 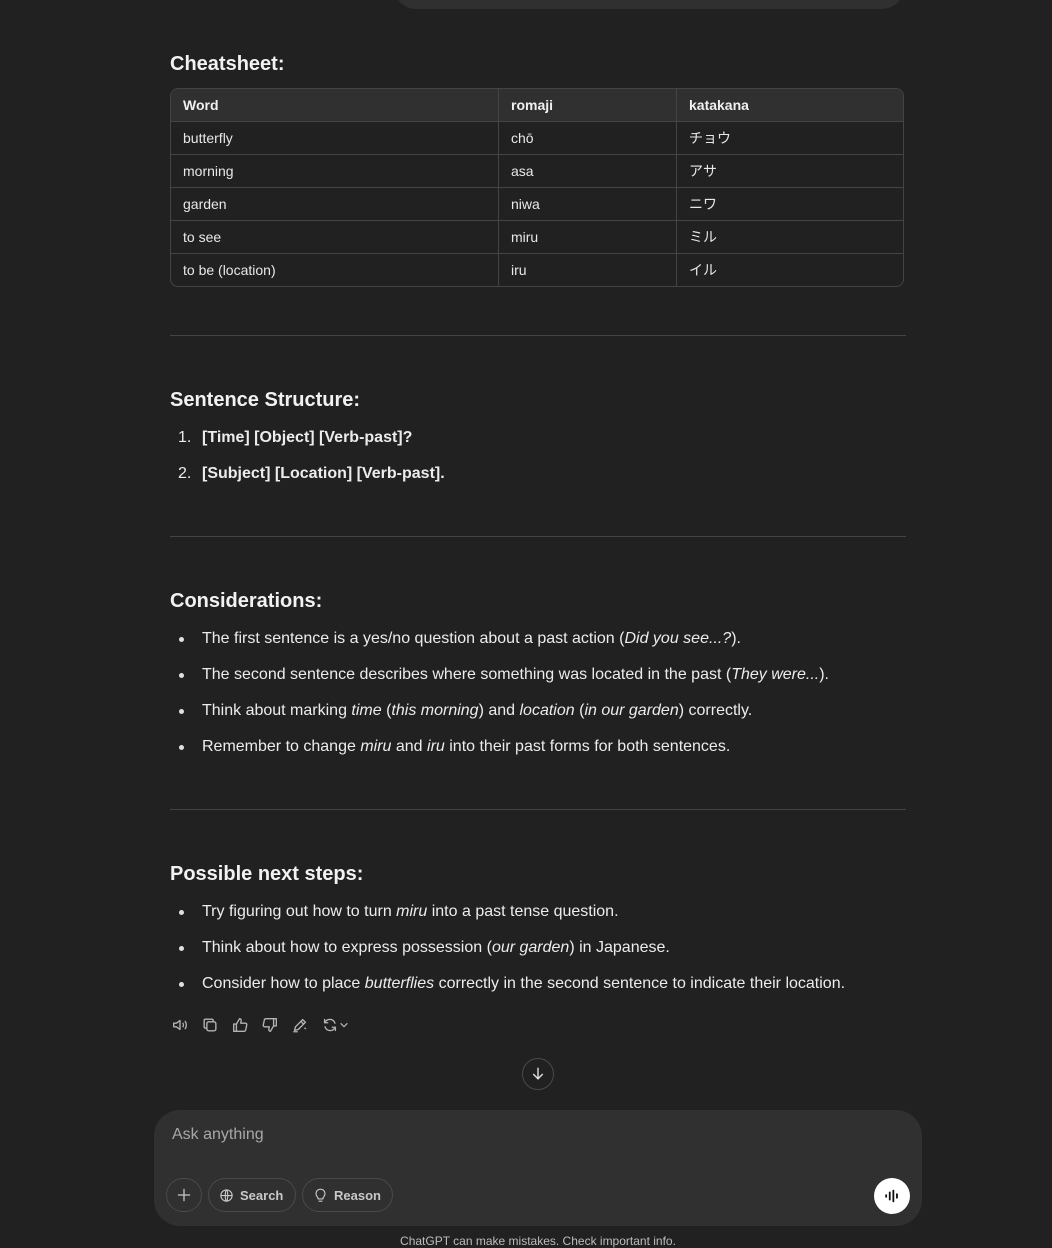 I want to click on text-segment: ) in Japanese., so click(x=619, y=947).